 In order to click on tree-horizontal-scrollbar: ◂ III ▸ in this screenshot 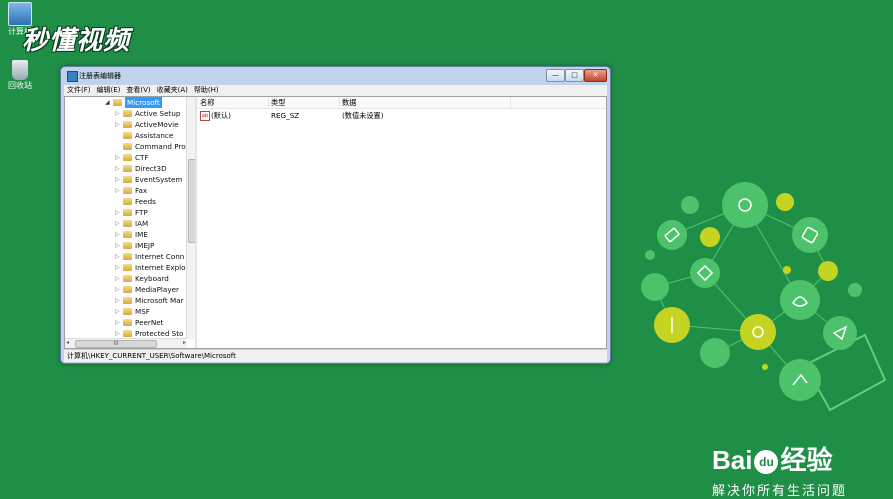, I will do `click(126, 343)`.